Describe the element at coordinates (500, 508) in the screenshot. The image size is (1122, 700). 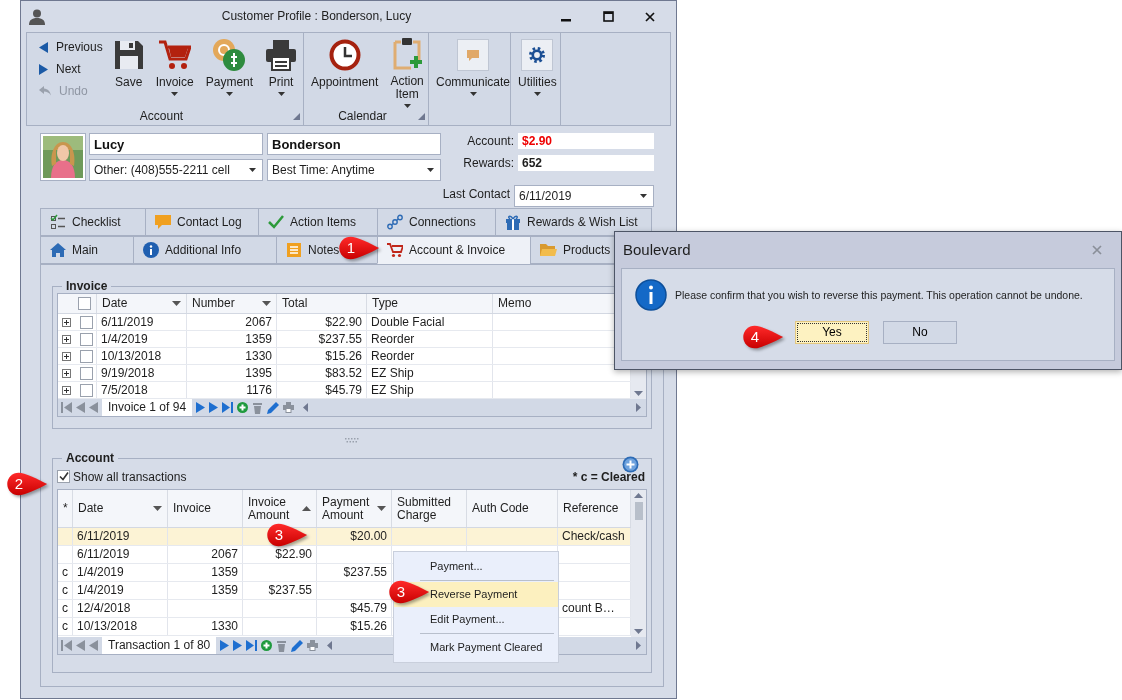
I see `column-header: Auth Code` at that location.